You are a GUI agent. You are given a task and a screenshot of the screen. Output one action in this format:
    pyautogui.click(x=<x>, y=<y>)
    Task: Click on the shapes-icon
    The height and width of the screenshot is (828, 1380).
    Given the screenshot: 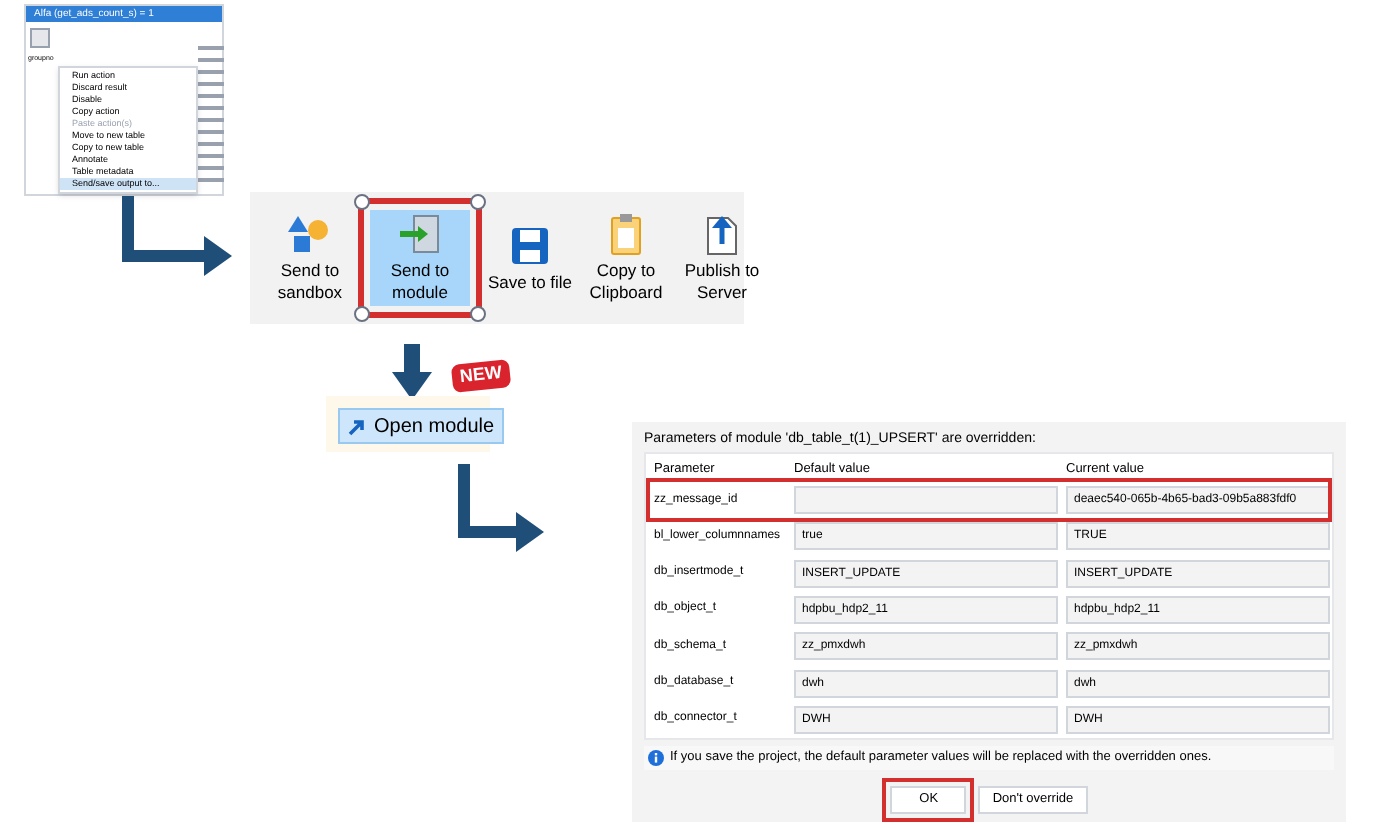 What is the action you would take?
    pyautogui.click(x=310, y=234)
    